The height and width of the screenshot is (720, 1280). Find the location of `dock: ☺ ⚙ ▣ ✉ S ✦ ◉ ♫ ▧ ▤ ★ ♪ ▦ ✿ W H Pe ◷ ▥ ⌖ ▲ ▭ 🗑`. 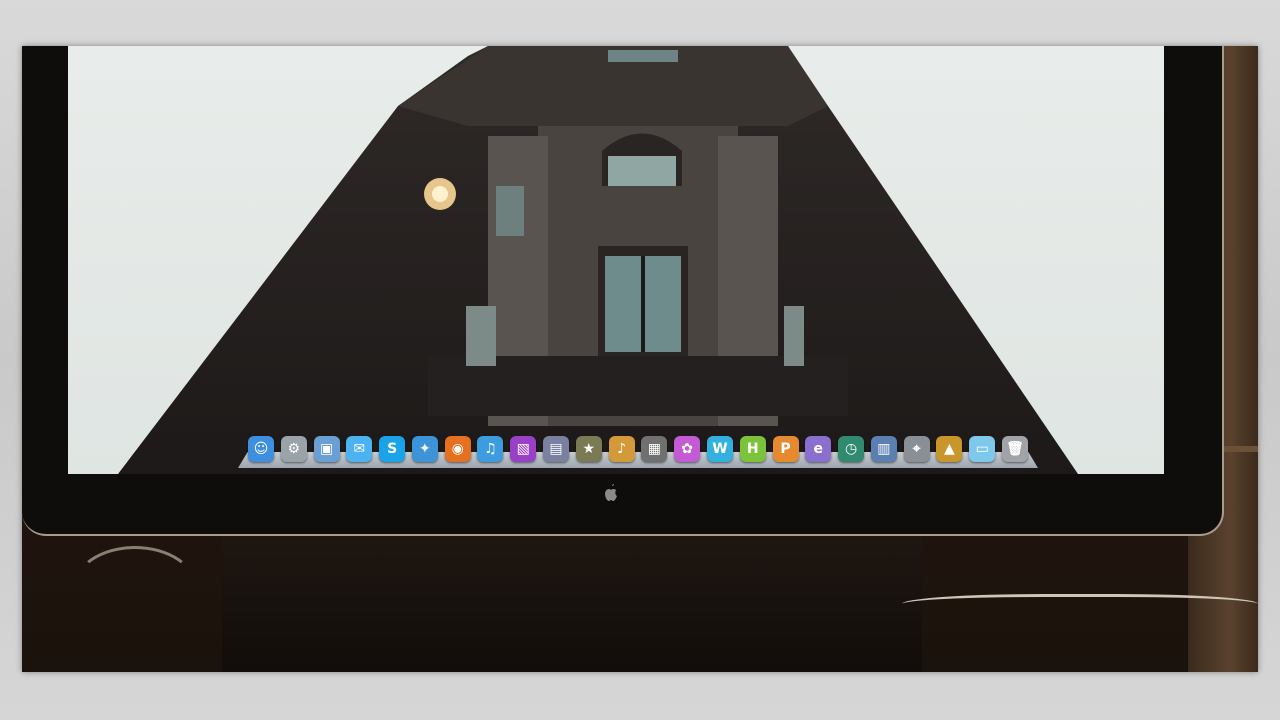

dock: ☺ ⚙ ▣ ✉ S ✦ ◉ ♫ ▧ ▤ ★ ♪ ▦ ✿ W H Pe ◷ ▥ ⌖ ▲ ▭ 🗑 is located at coordinates (638, 447).